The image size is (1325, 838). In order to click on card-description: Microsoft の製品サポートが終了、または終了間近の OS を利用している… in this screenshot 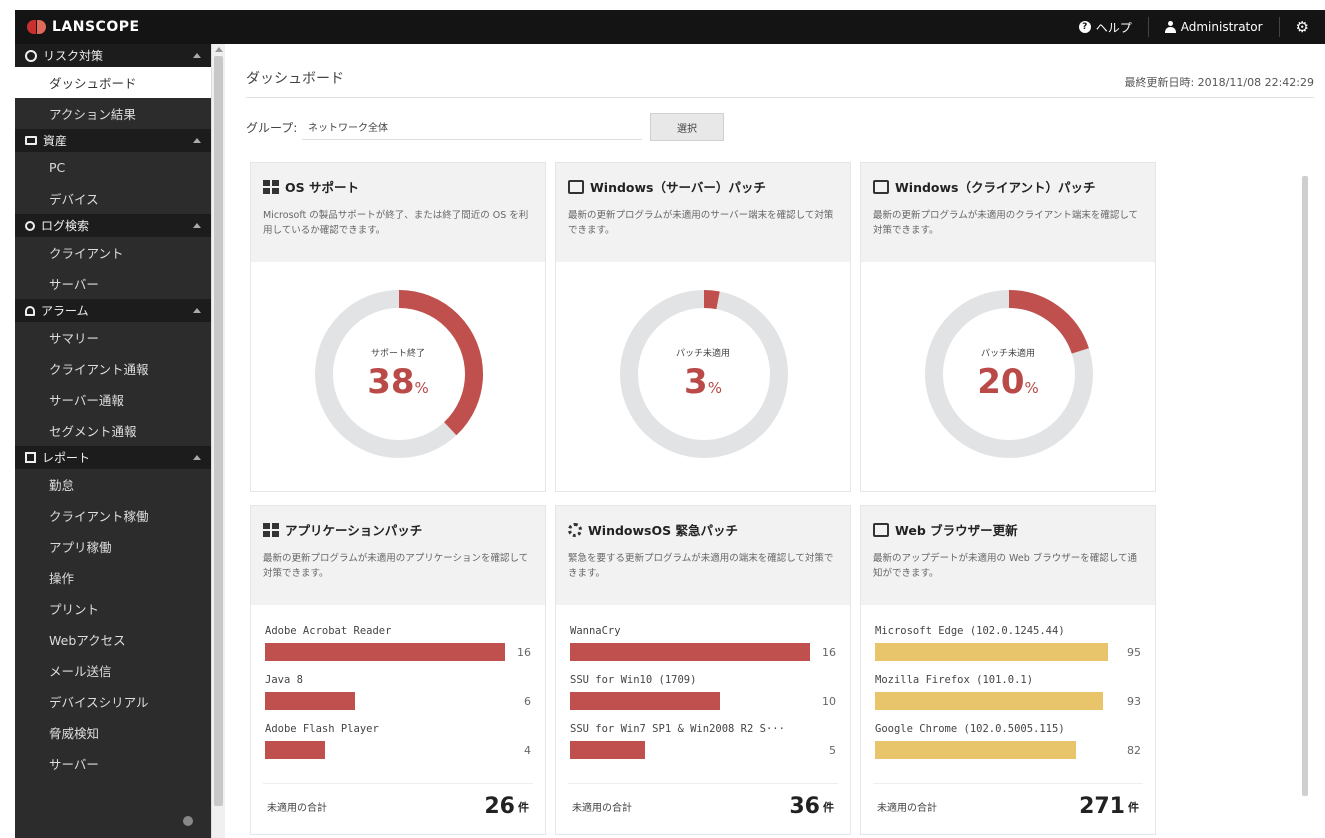, I will do `click(396, 223)`.